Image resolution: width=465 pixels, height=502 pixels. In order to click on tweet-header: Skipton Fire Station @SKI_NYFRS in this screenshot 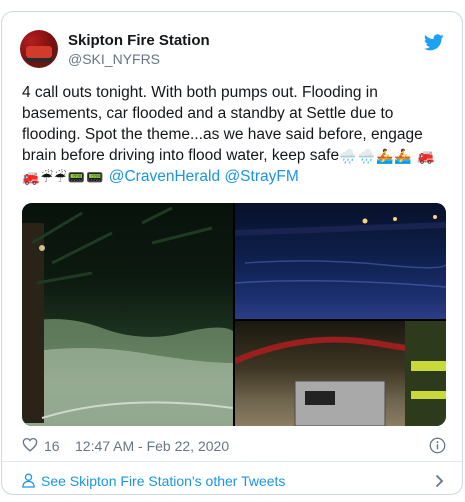, I will do `click(233, 50)`.